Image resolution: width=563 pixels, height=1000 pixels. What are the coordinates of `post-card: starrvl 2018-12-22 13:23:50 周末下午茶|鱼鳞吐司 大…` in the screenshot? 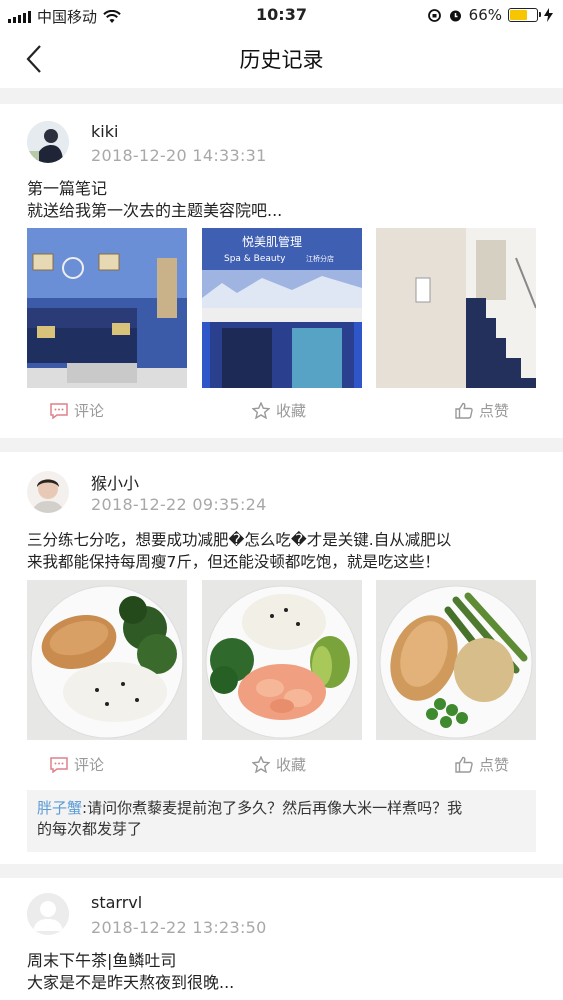 It's located at (281, 939).